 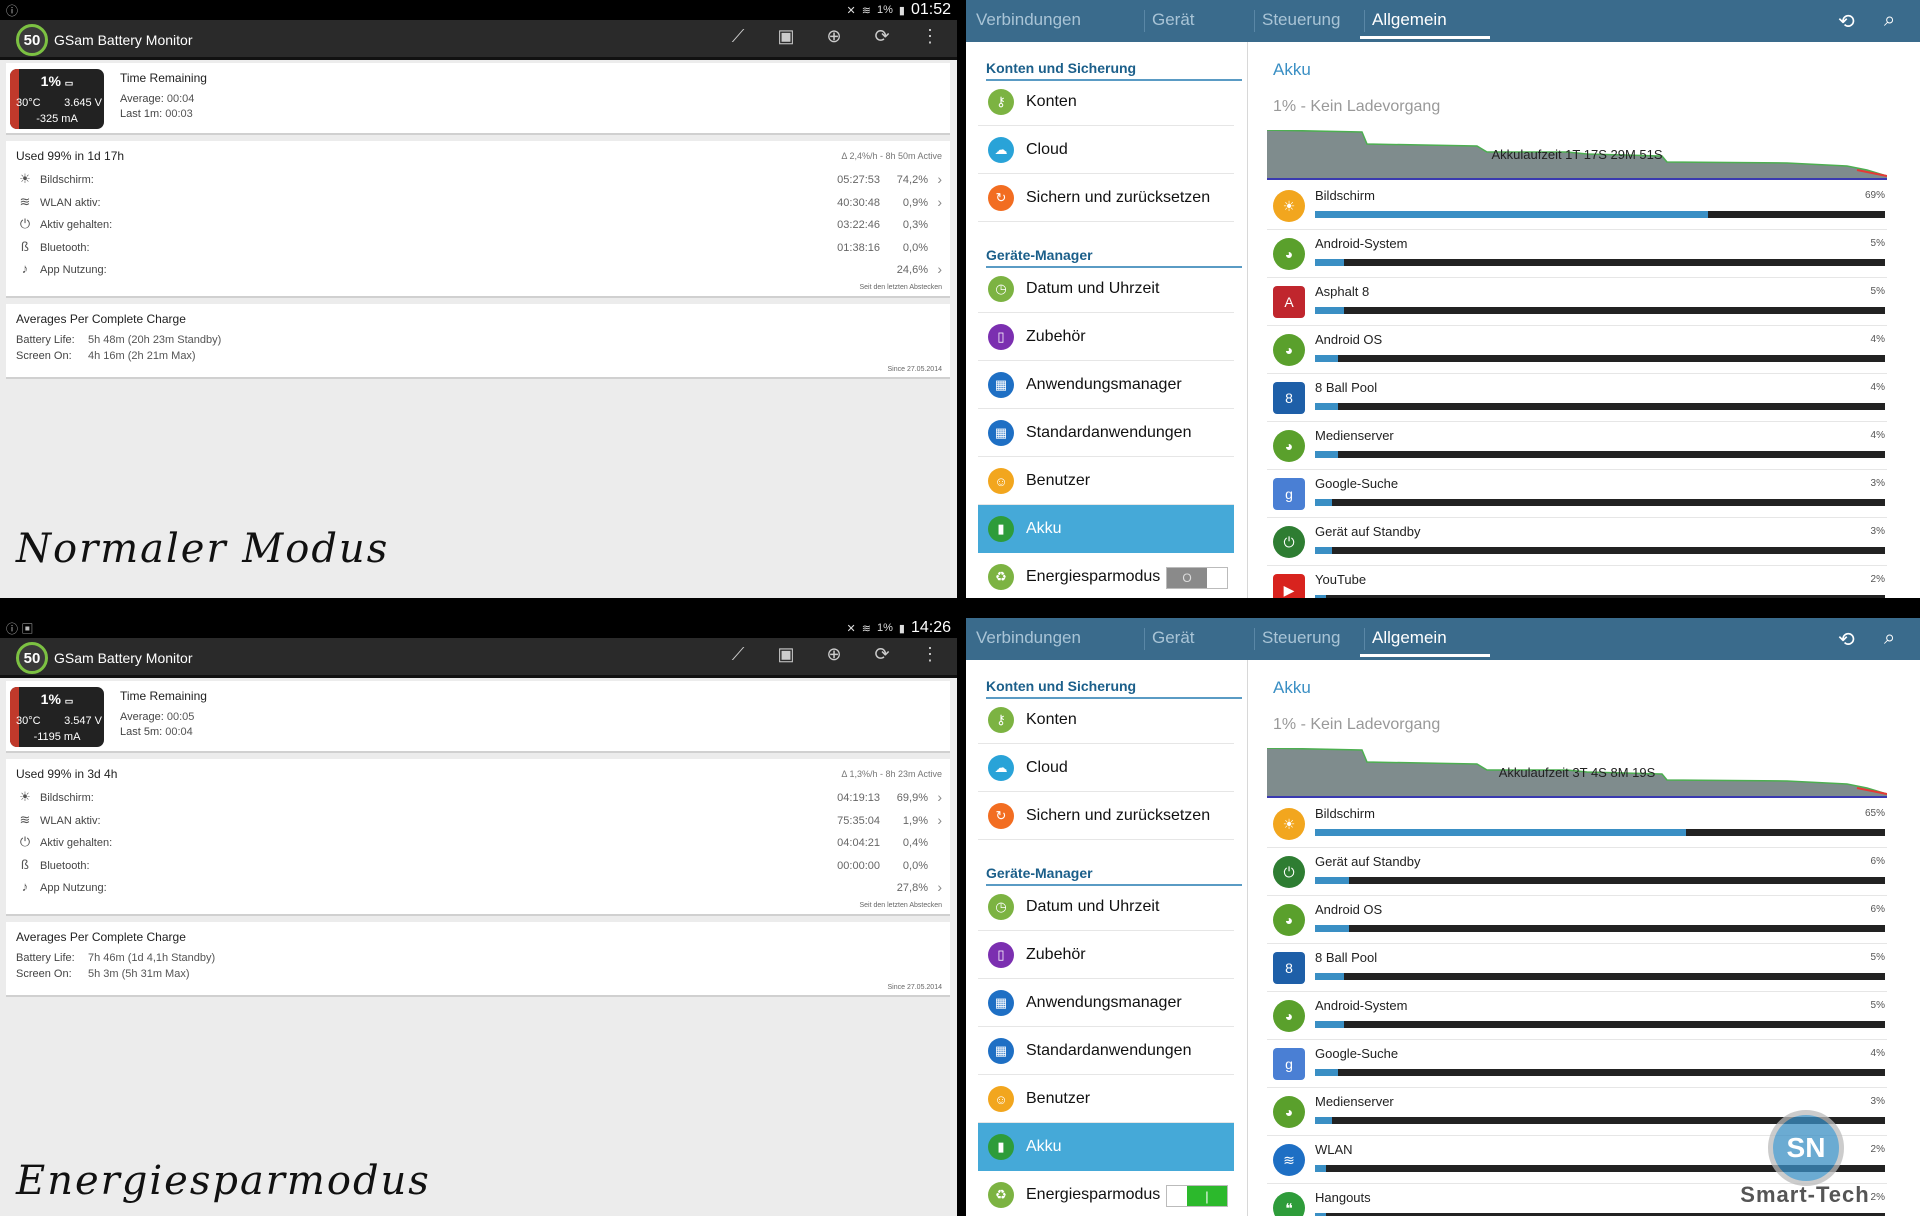 What do you see at coordinates (1577, 582) in the screenshot?
I see `app-usage-row: ▶ YouTube 2%` at bounding box center [1577, 582].